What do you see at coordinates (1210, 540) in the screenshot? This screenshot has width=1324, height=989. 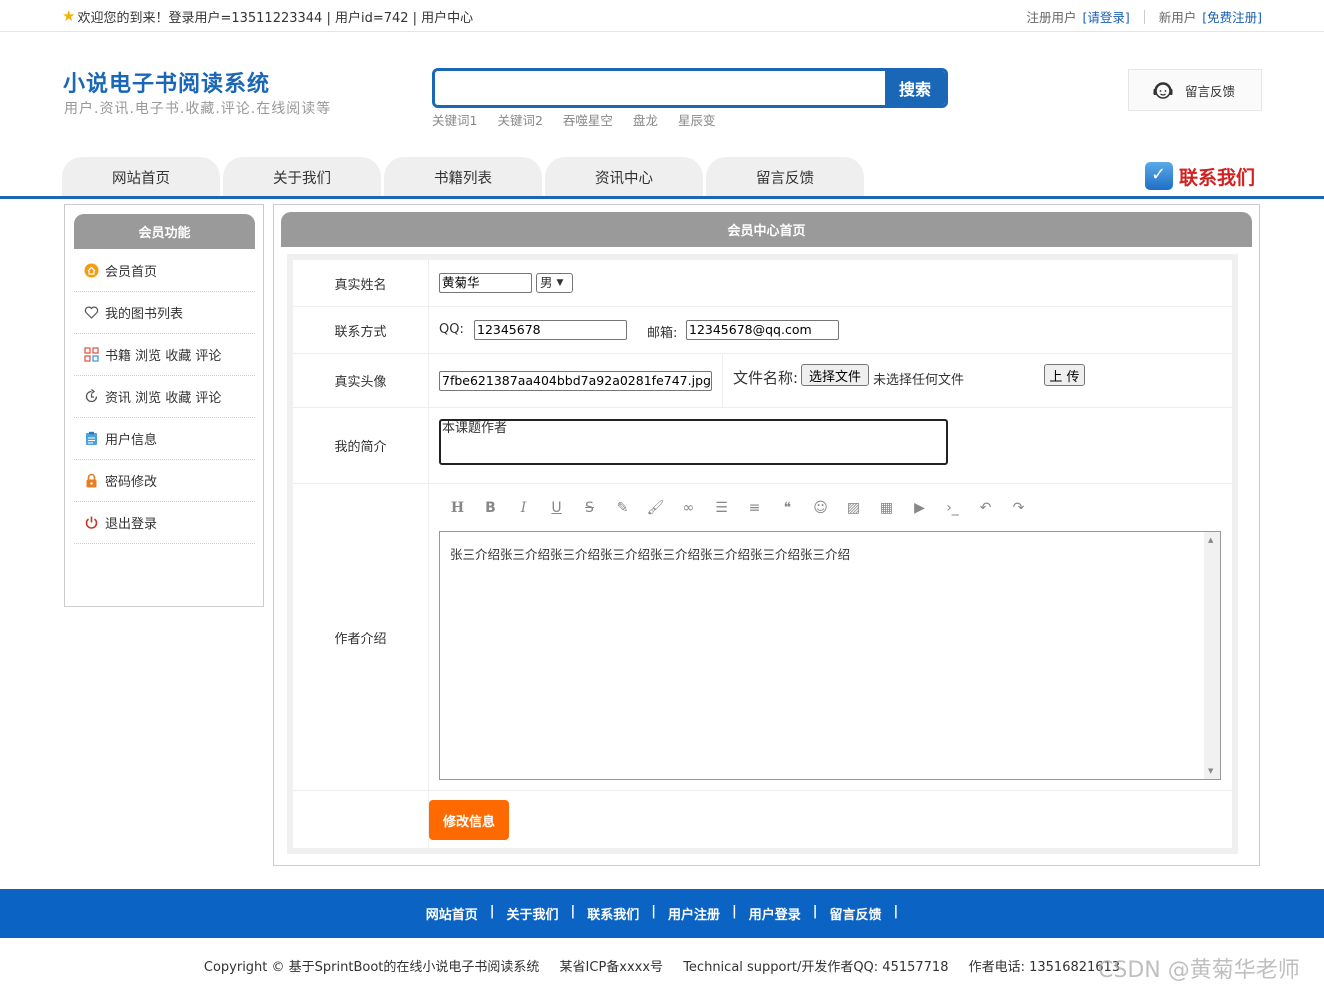 I see `scroll-up-icon: ▲` at bounding box center [1210, 540].